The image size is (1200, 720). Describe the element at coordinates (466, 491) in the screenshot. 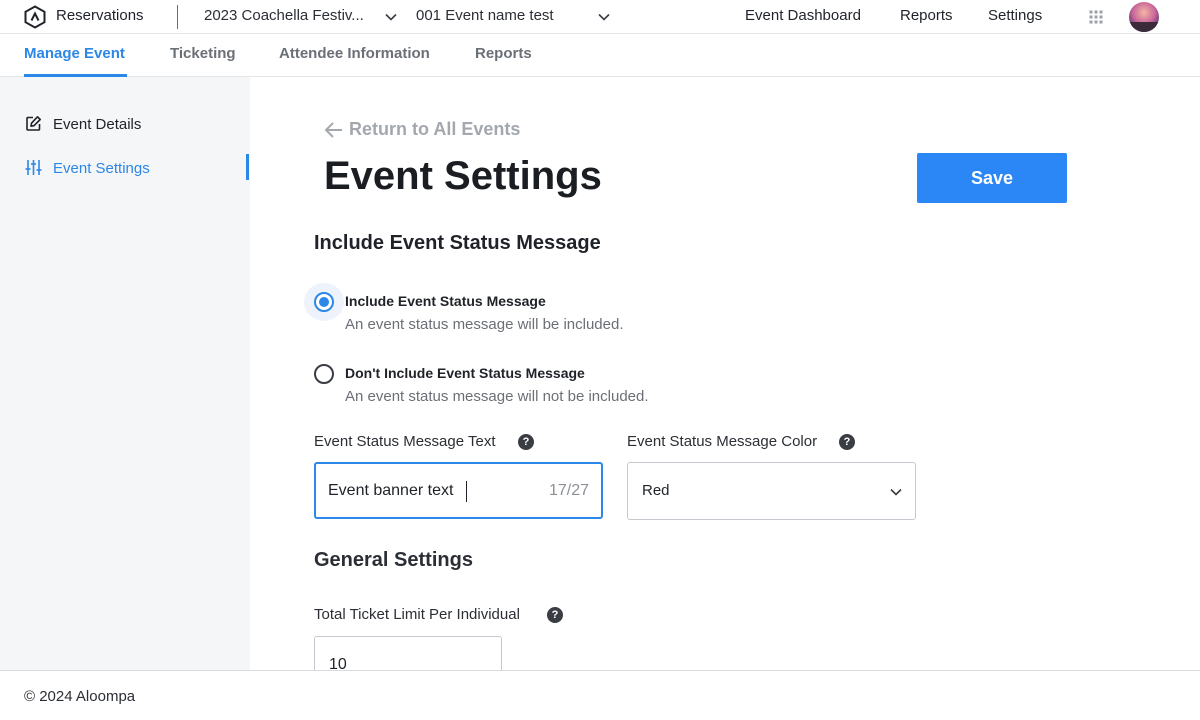

I see `text-caret` at that location.